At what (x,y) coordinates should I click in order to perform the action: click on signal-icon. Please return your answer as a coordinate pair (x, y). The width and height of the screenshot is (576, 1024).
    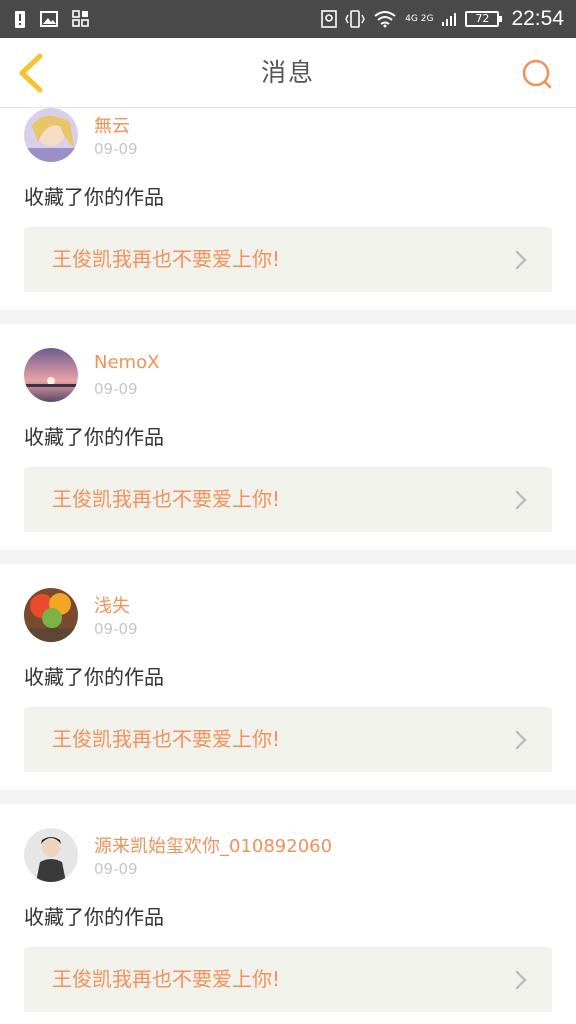
    Looking at the image, I should click on (449, 19).